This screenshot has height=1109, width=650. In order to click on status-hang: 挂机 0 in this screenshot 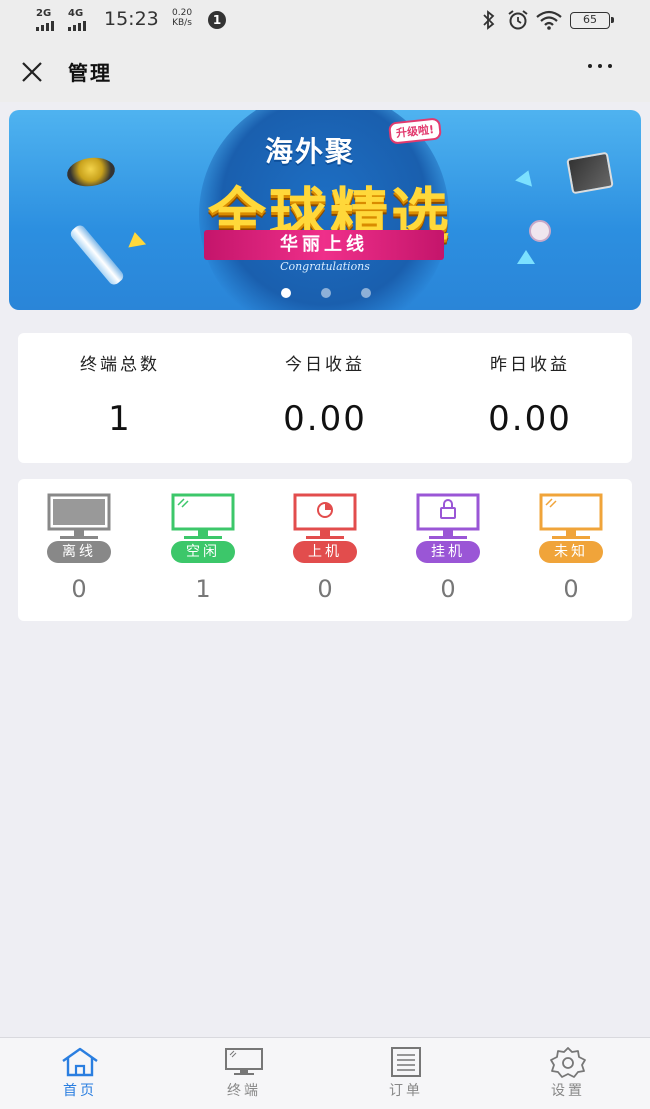, I will do `click(448, 548)`.